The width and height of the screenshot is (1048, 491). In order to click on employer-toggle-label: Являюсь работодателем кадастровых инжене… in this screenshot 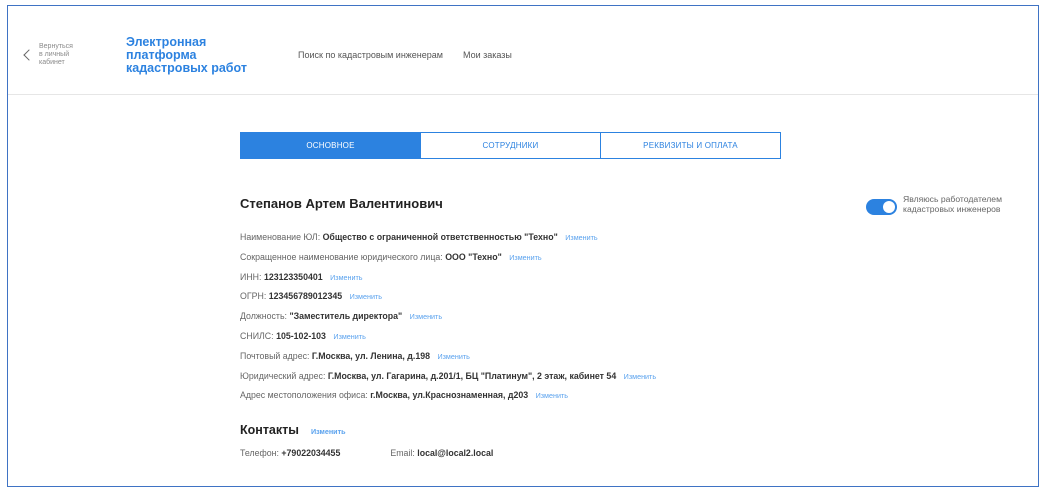, I will do `click(968, 204)`.